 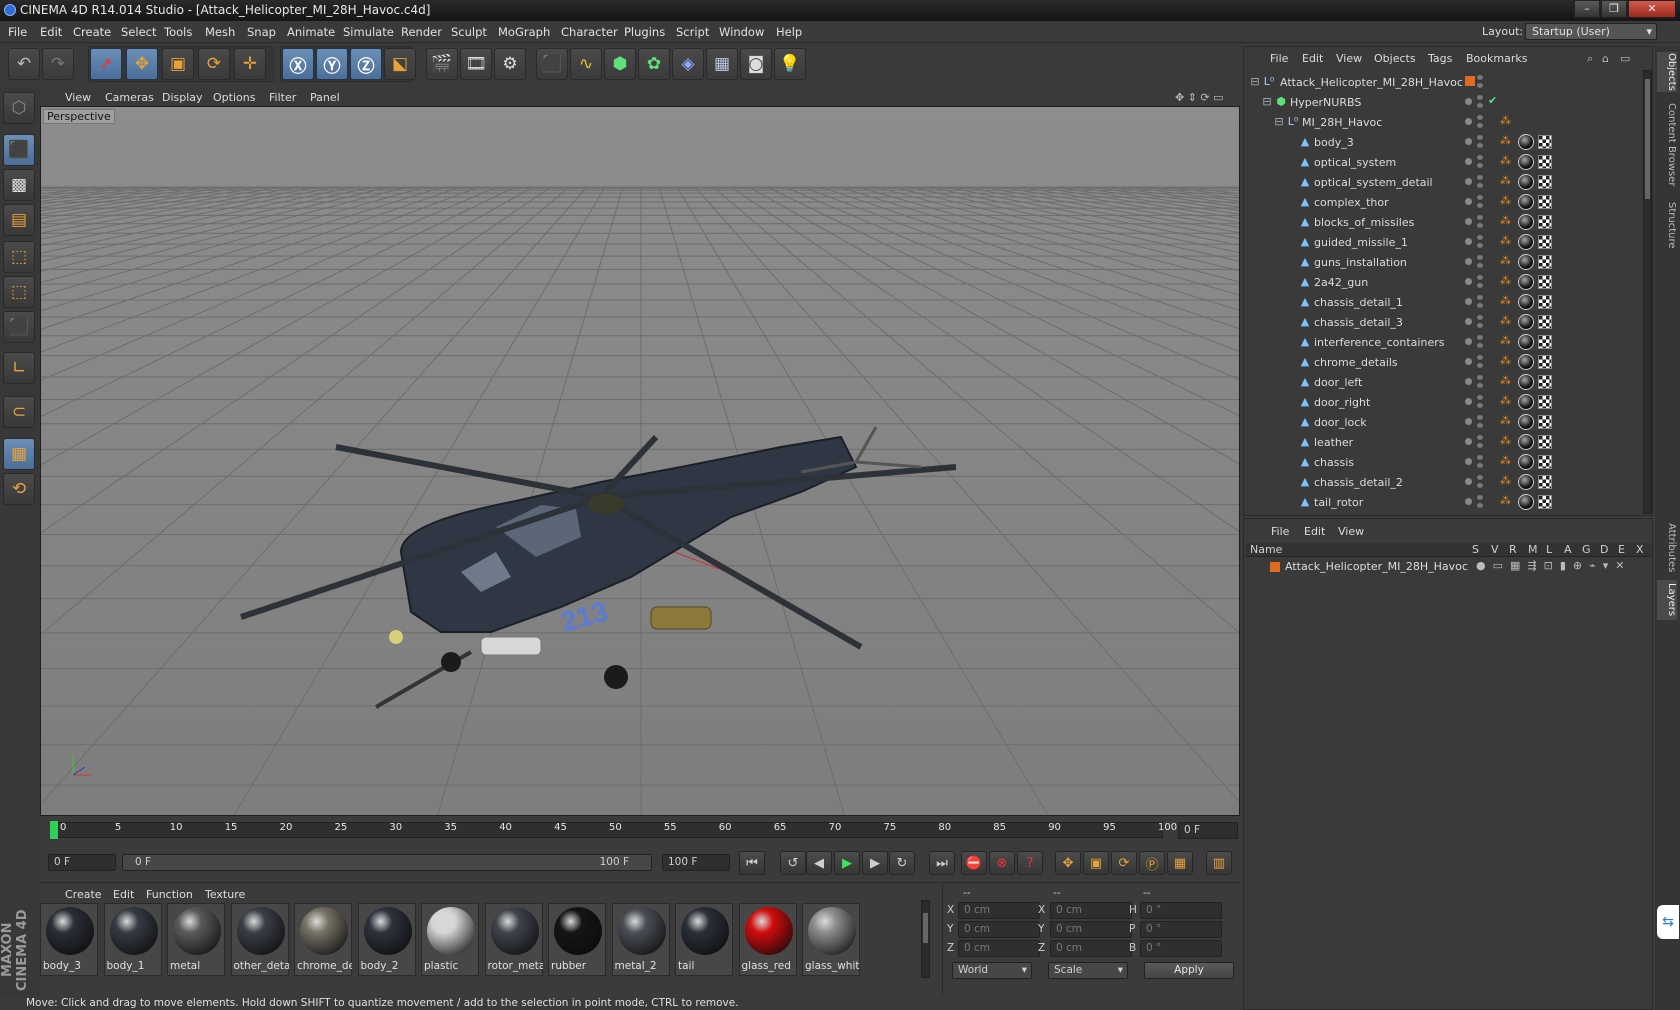 What do you see at coordinates (19, 292) in the screenshot?
I see `edges-mode-icon: ⬚` at bounding box center [19, 292].